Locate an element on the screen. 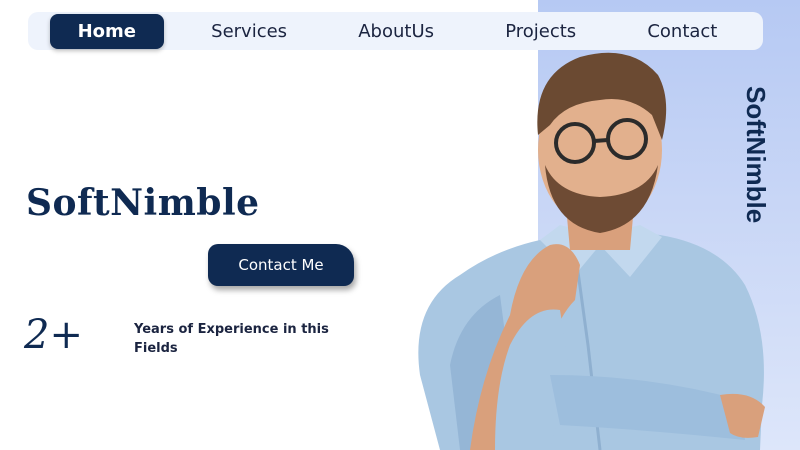  nav-item-services: Services is located at coordinates (249, 31).